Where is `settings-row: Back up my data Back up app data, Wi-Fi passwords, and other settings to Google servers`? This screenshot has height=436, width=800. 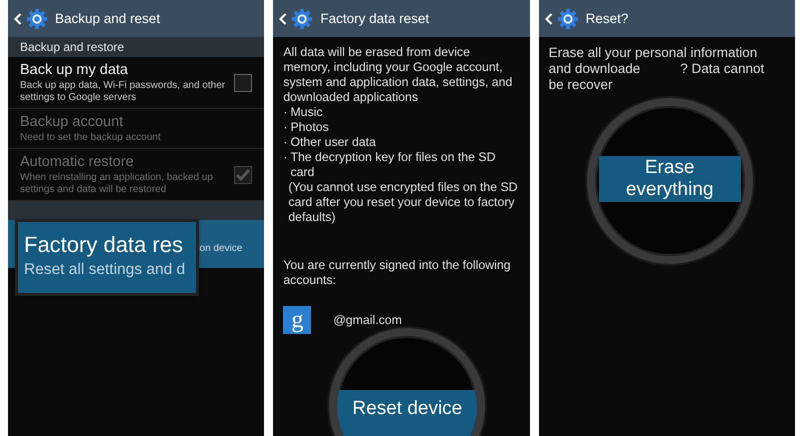 settings-row: Back up my data Back up app data, Wi-Fi passwords, and other settings to Google servers is located at coordinates (136, 83).